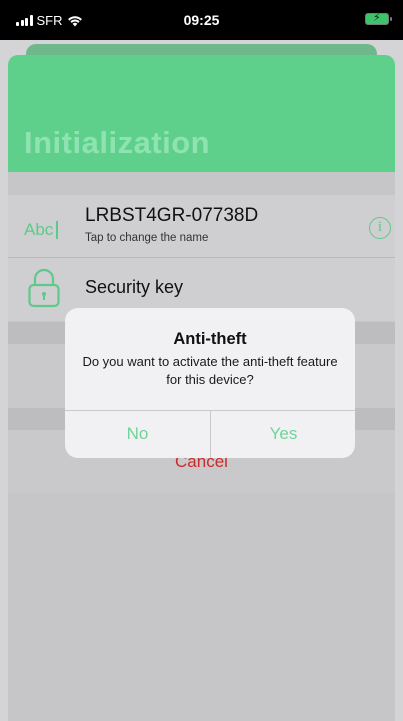  Describe the element at coordinates (147, 238) in the screenshot. I see `device-name-hint: Tap to change the name` at that location.